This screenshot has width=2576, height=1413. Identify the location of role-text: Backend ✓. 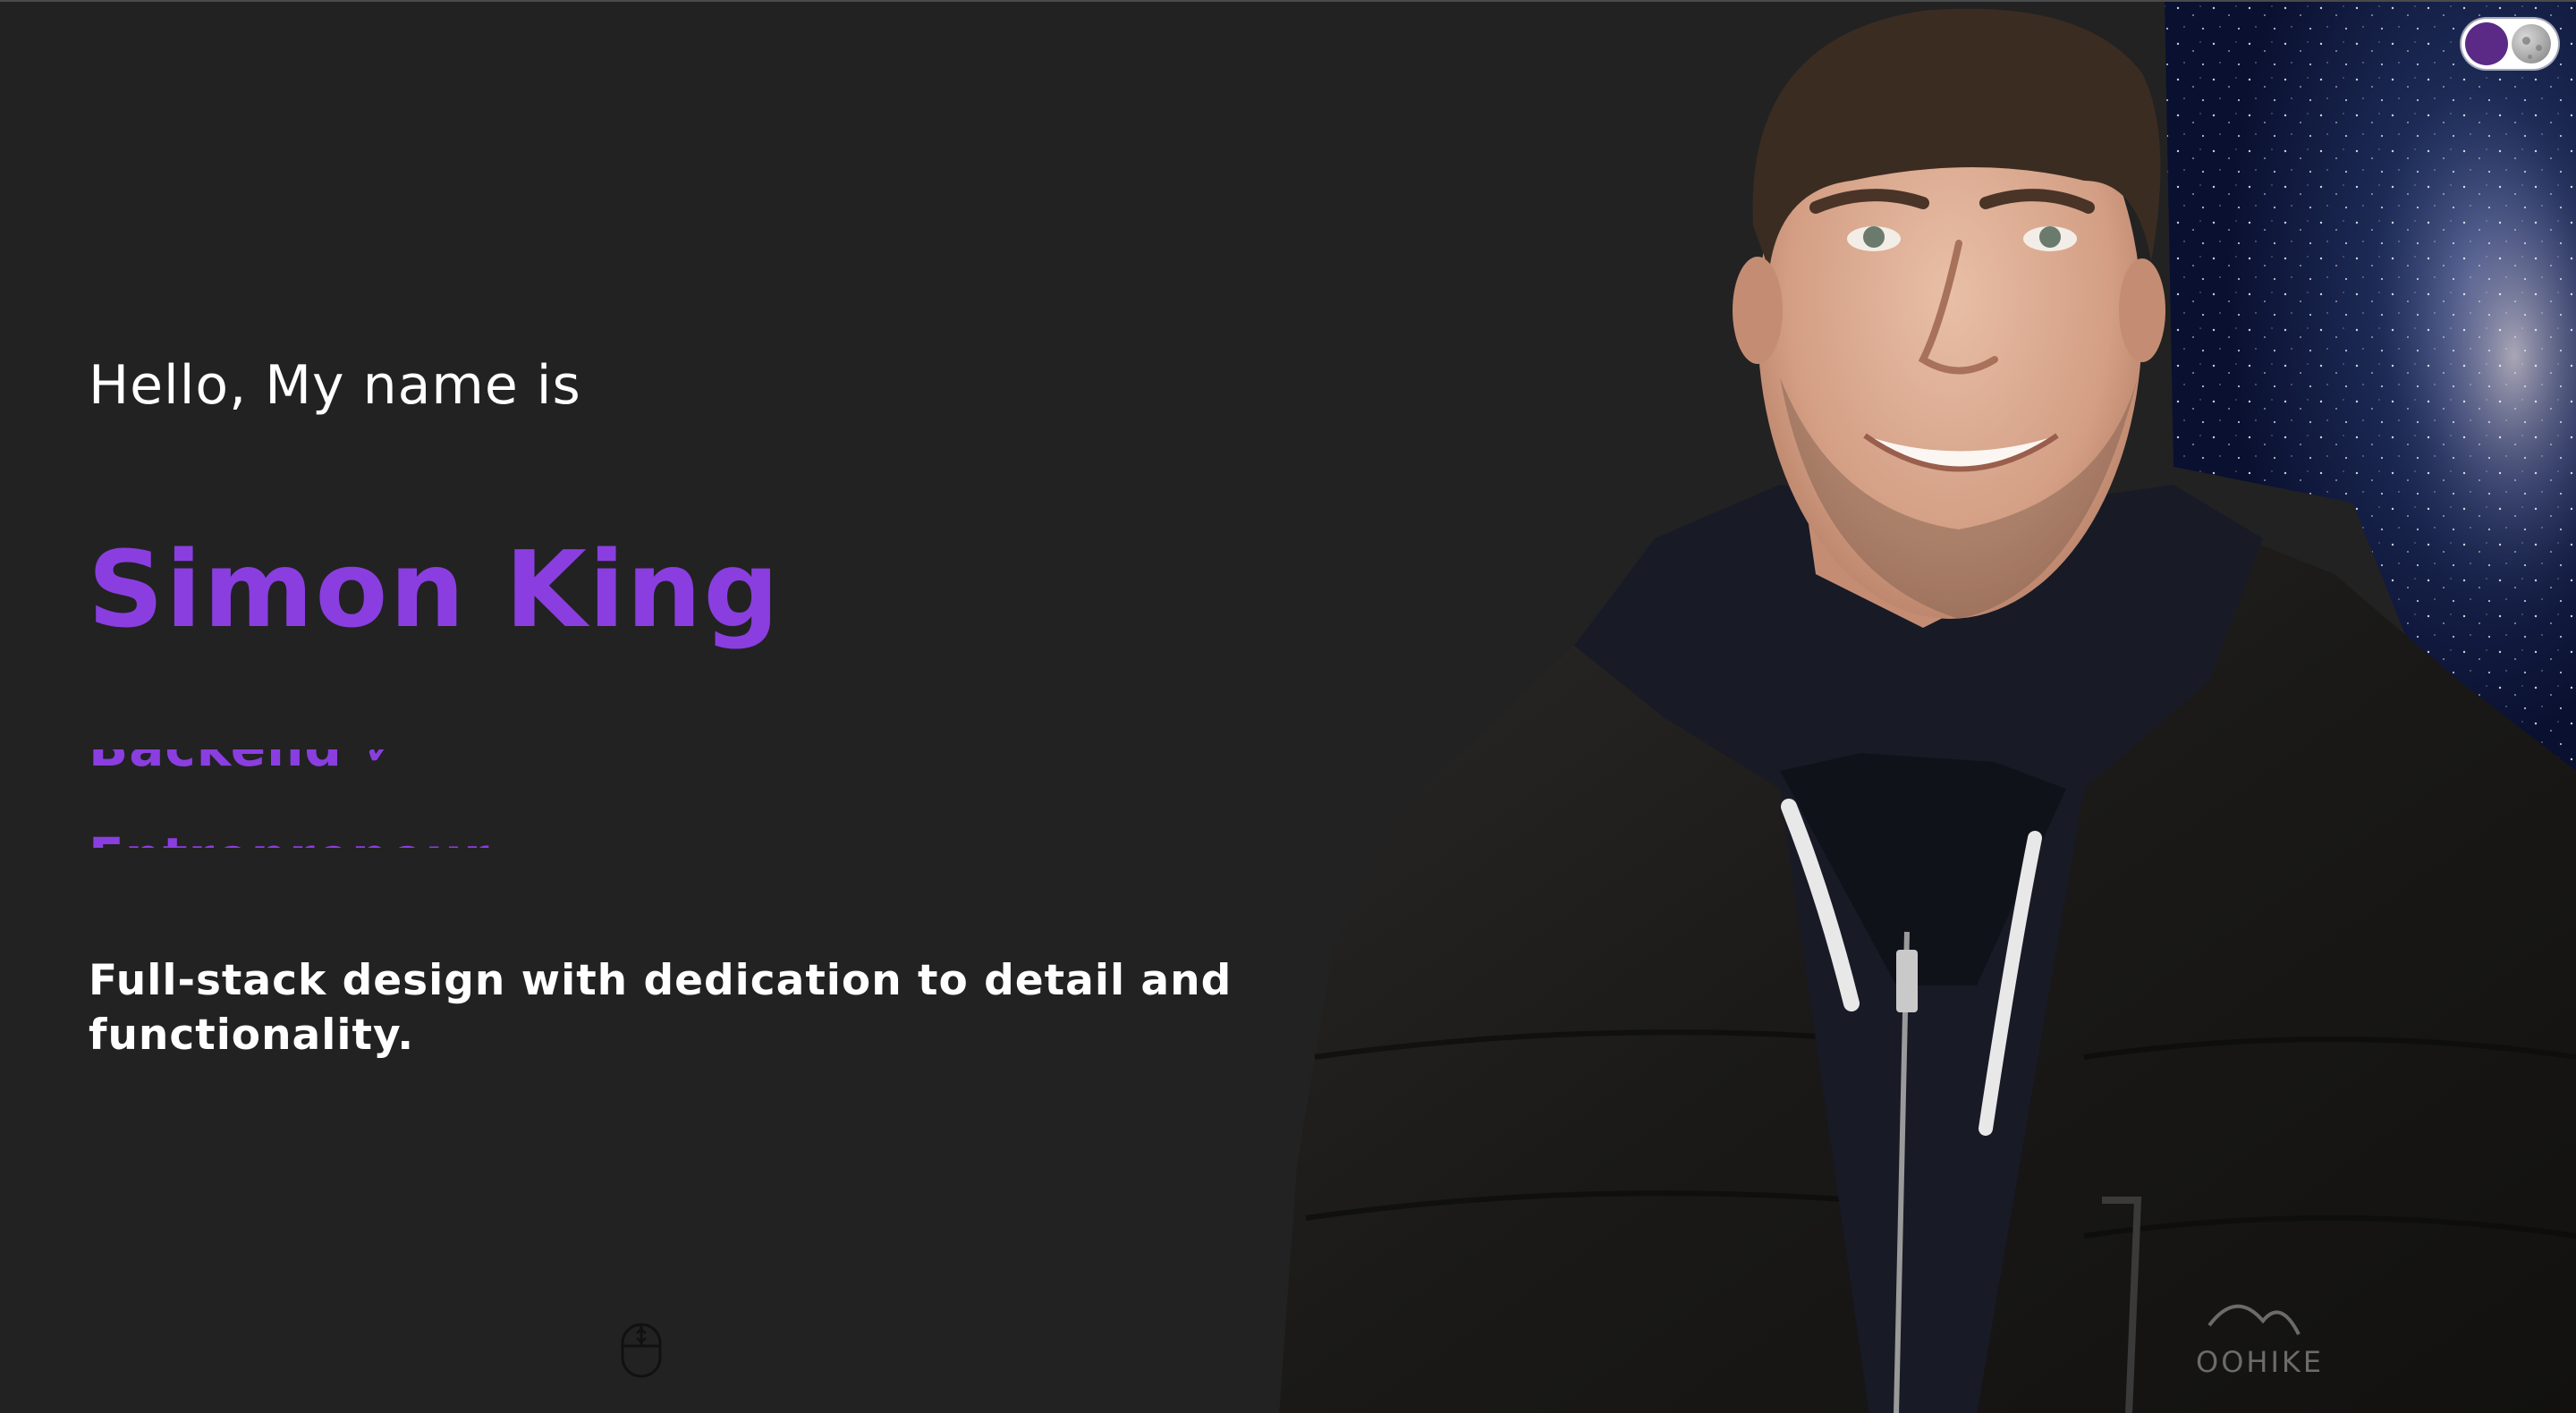
(247, 763).